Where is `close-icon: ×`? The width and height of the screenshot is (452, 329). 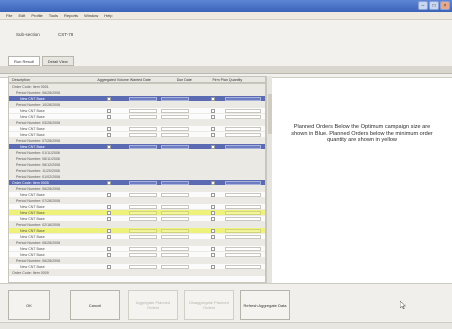 close-icon: × is located at coordinates (445, 5).